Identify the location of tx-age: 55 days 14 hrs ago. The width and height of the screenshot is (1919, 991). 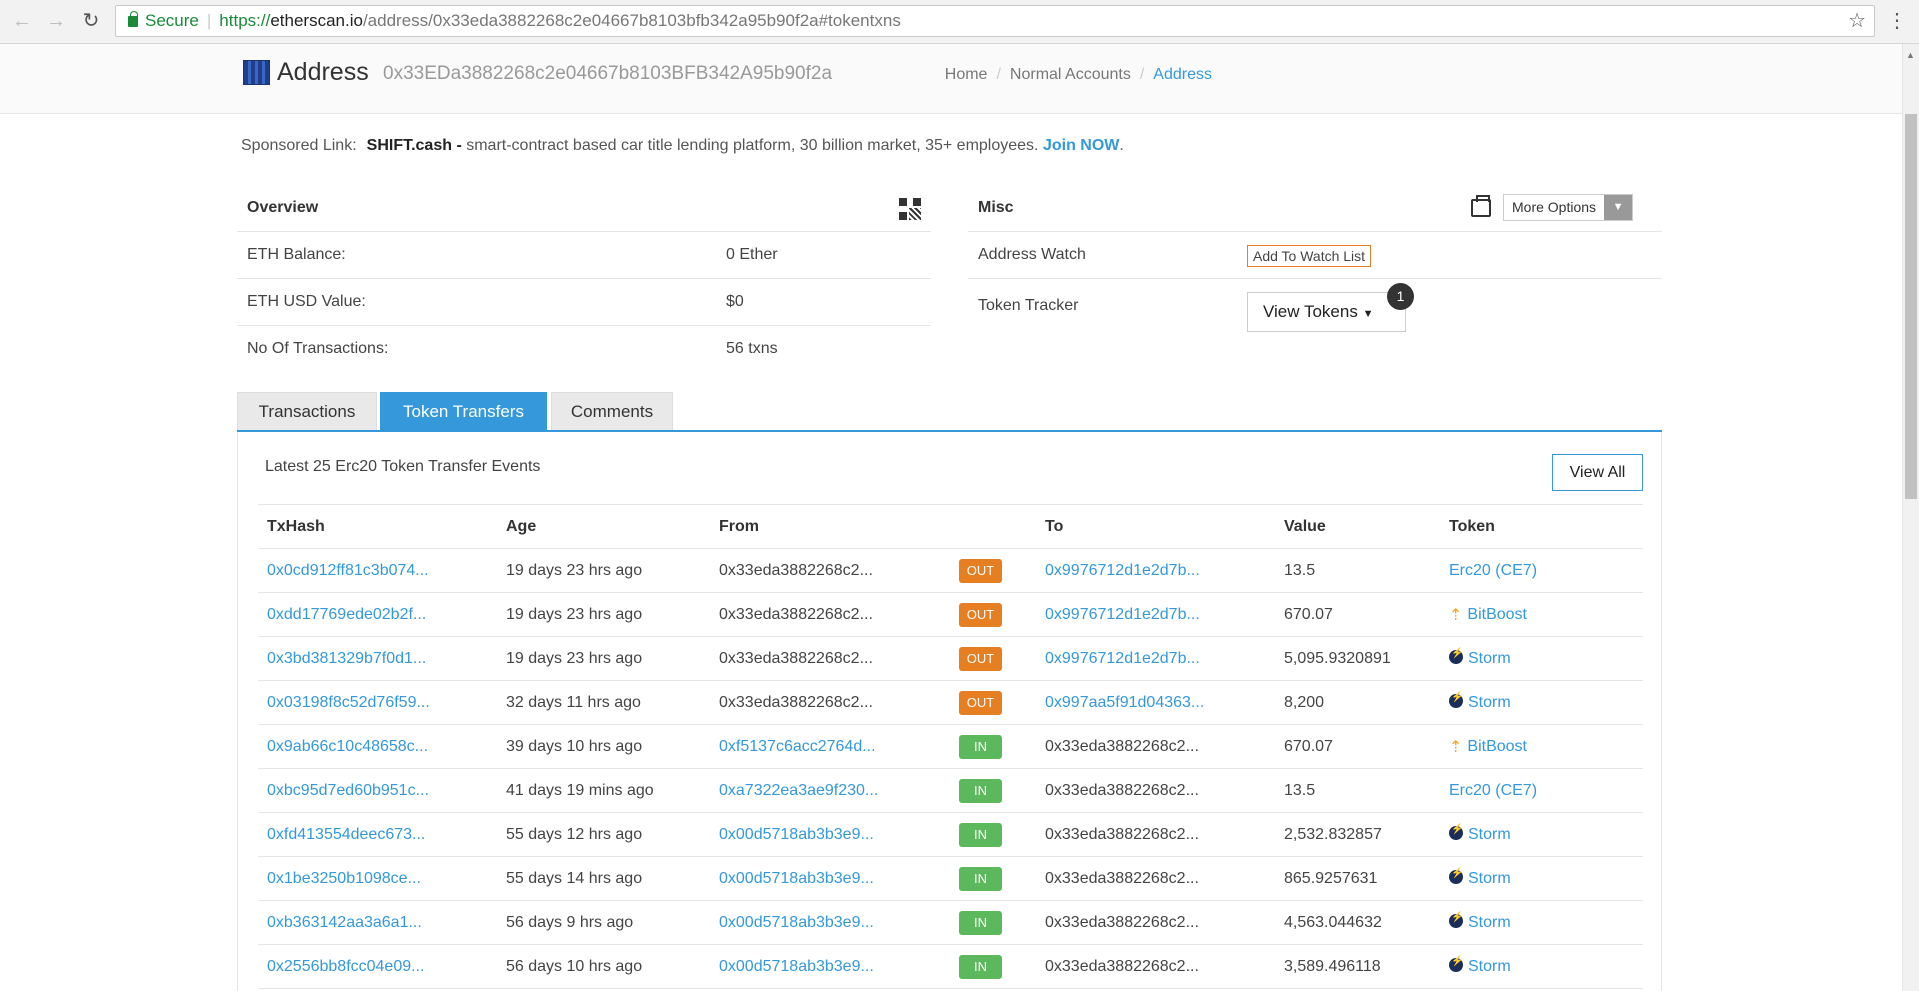
(574, 878).